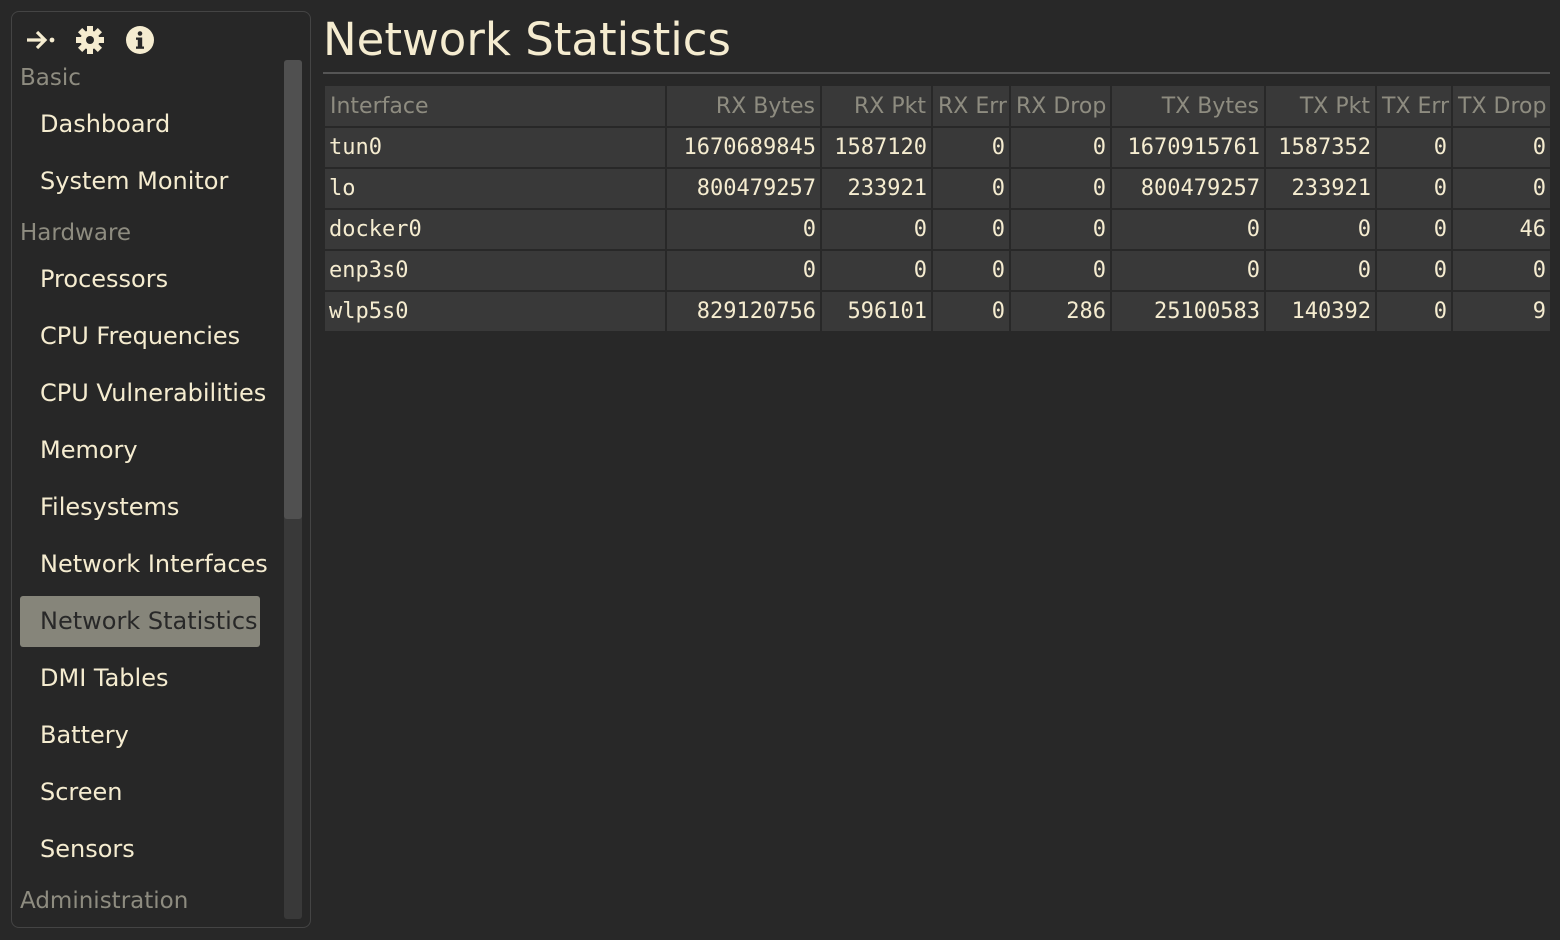  I want to click on sidebar-item-dashboard: Dashboard, so click(140, 124).